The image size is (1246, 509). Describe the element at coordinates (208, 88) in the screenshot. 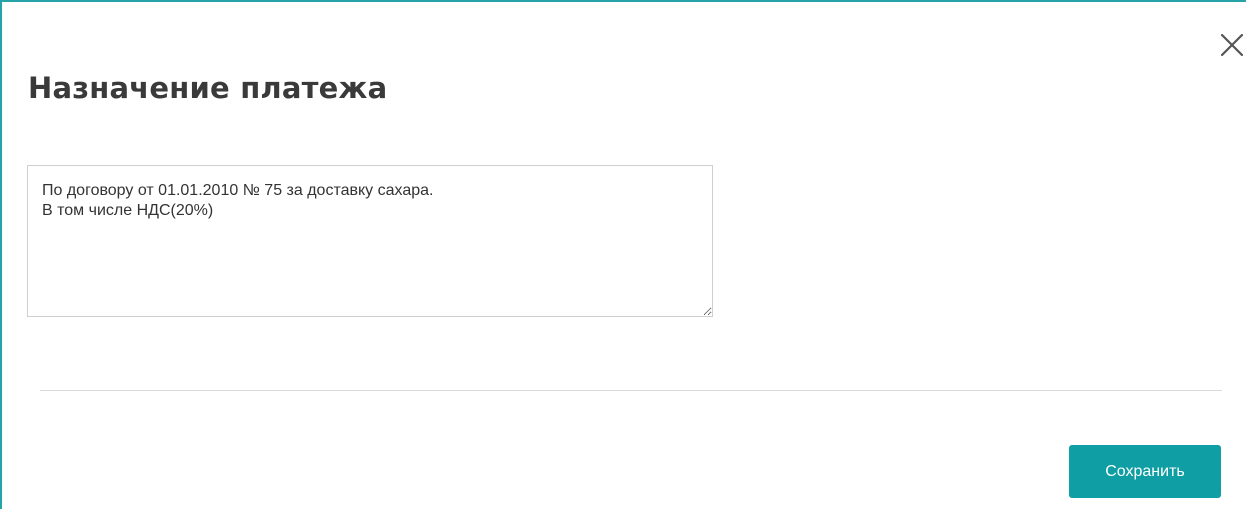

I see `dialog-title: Назначение платежа` at that location.